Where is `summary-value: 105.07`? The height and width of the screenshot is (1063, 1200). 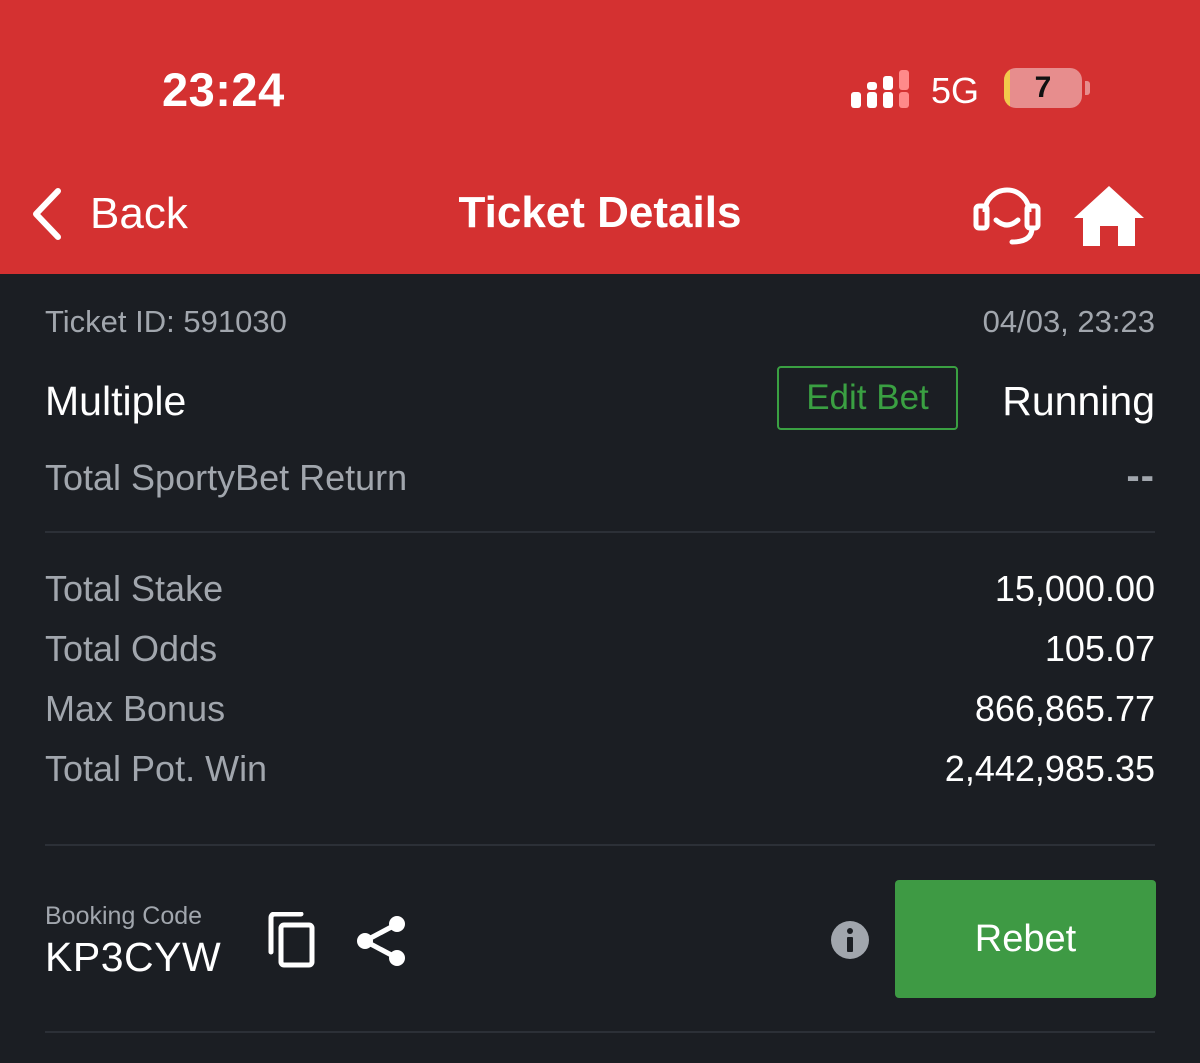
summary-value: 105.07 is located at coordinates (1099, 648).